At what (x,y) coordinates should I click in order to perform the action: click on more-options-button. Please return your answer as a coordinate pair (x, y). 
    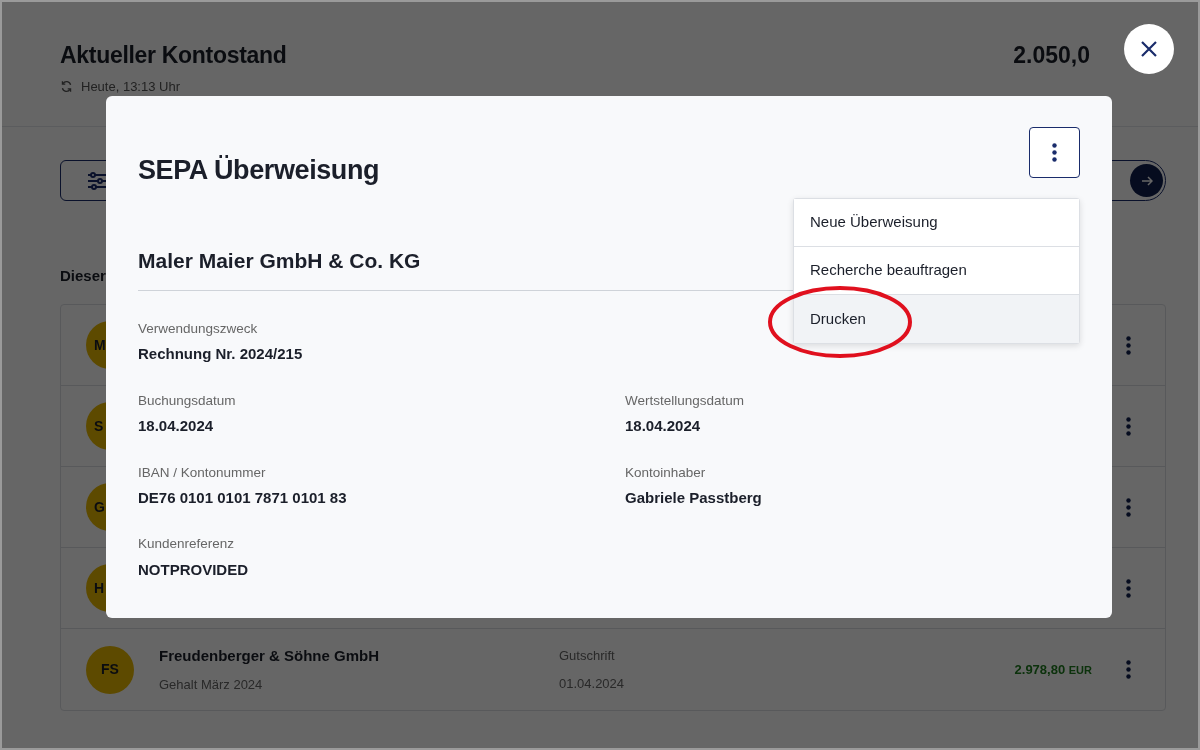
    Looking at the image, I should click on (1054, 152).